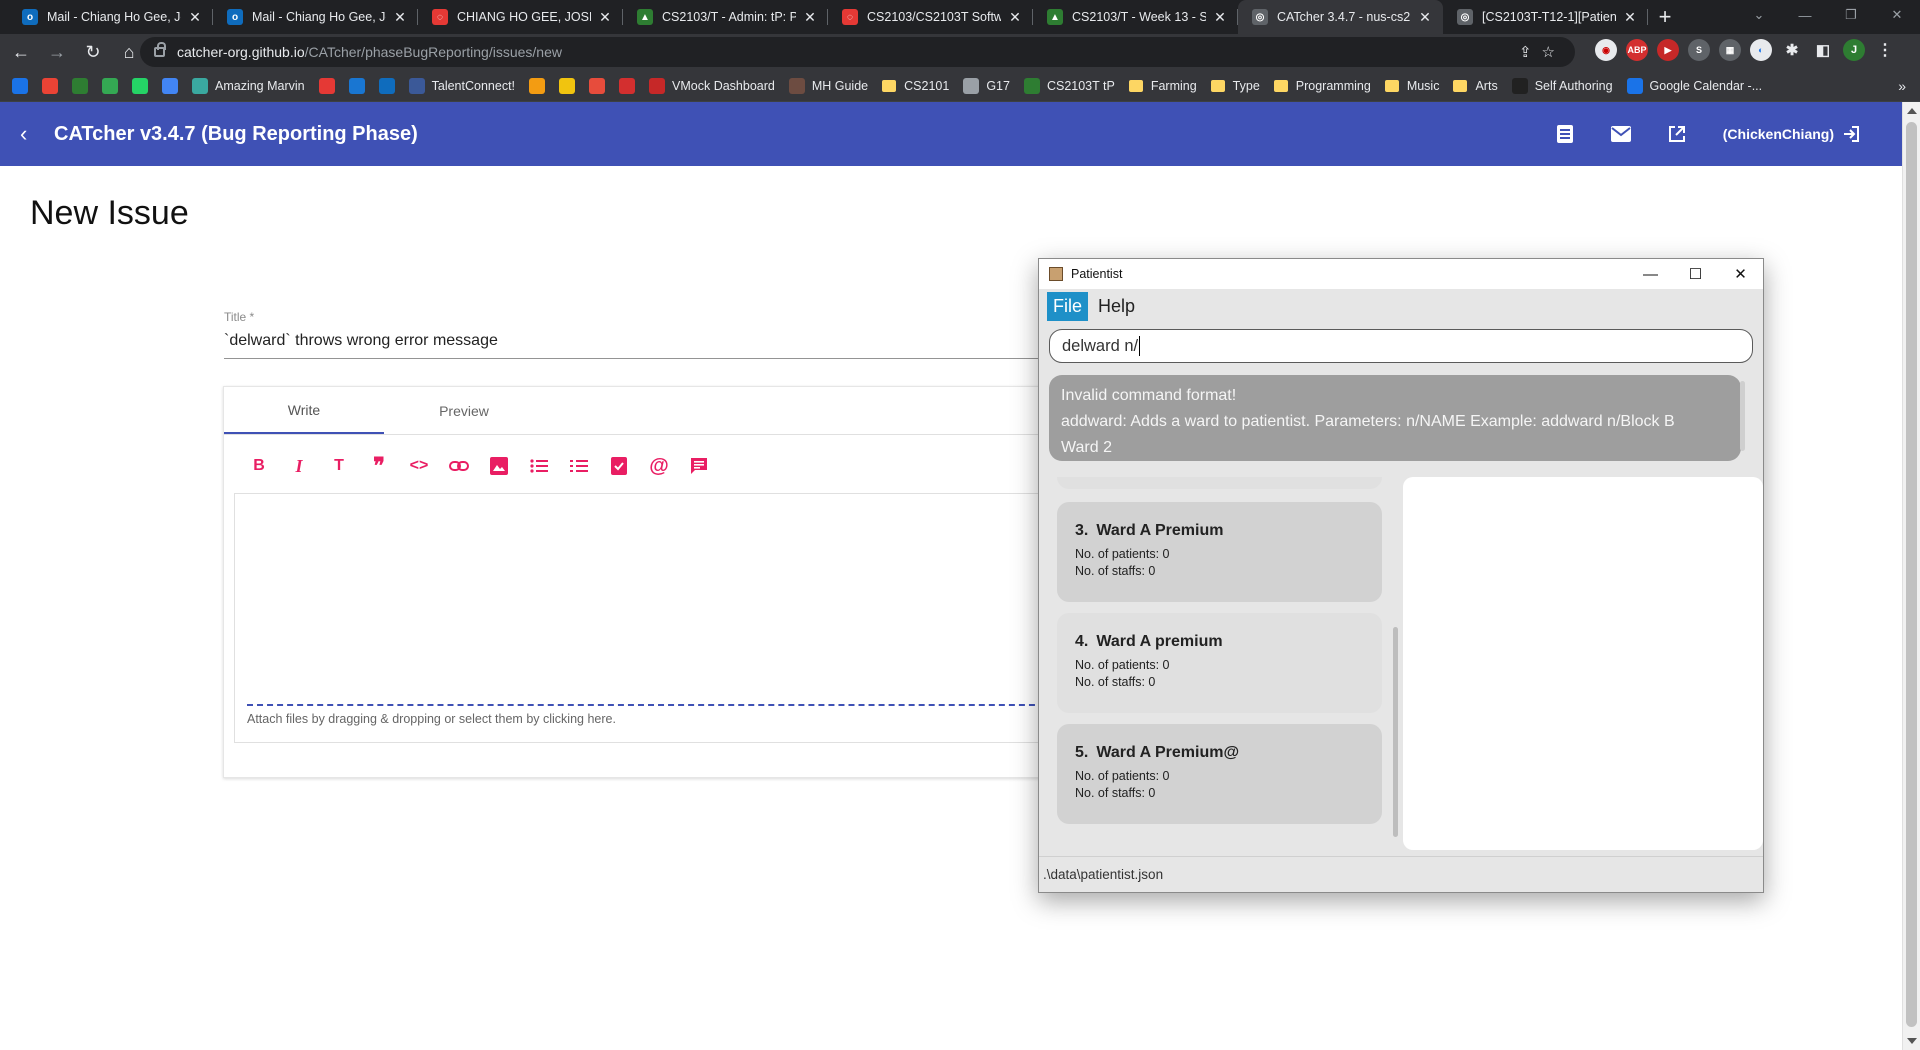 This screenshot has width=1920, height=1050. I want to click on bookmark-item: CS2103T tP, so click(1069, 85).